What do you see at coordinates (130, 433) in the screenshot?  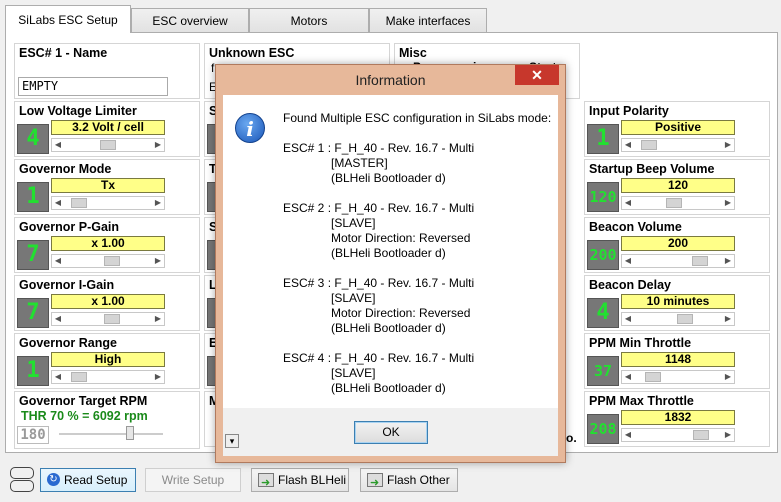 I see `governor-target-thumb` at bounding box center [130, 433].